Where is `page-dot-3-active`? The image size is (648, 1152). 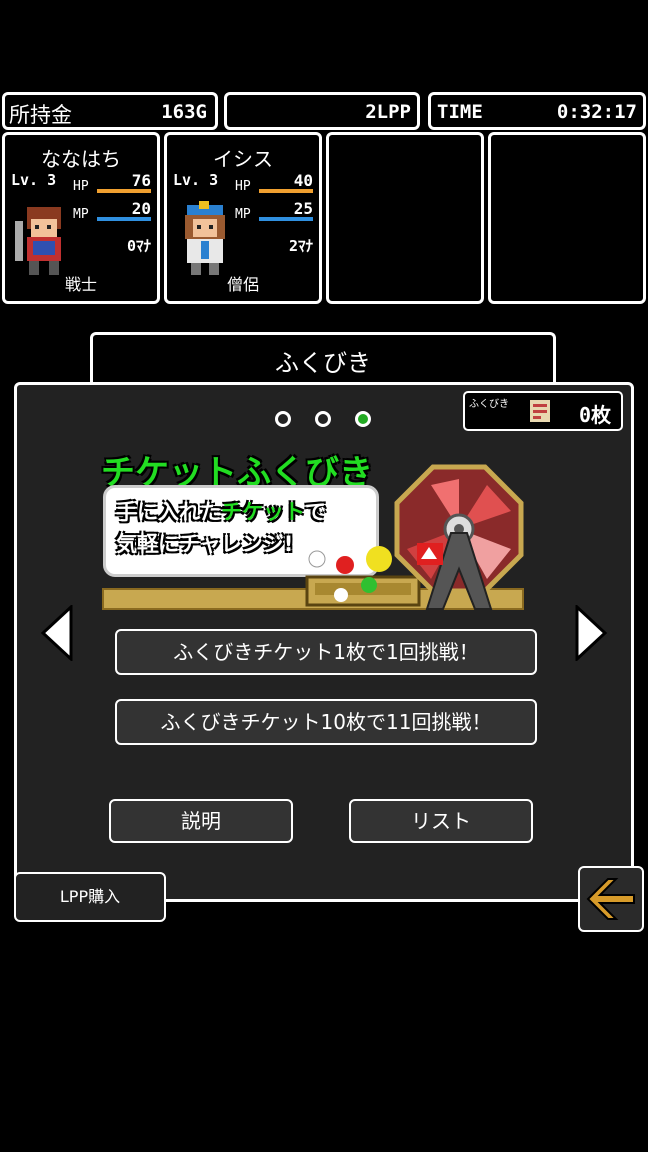
page-dot-3-active is located at coordinates (363, 419).